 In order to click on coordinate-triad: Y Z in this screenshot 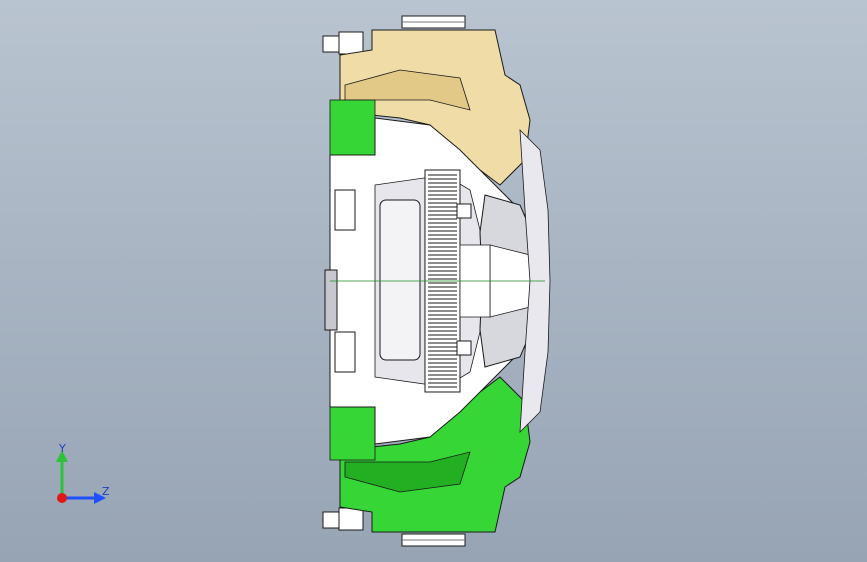, I will do `click(85, 480)`.